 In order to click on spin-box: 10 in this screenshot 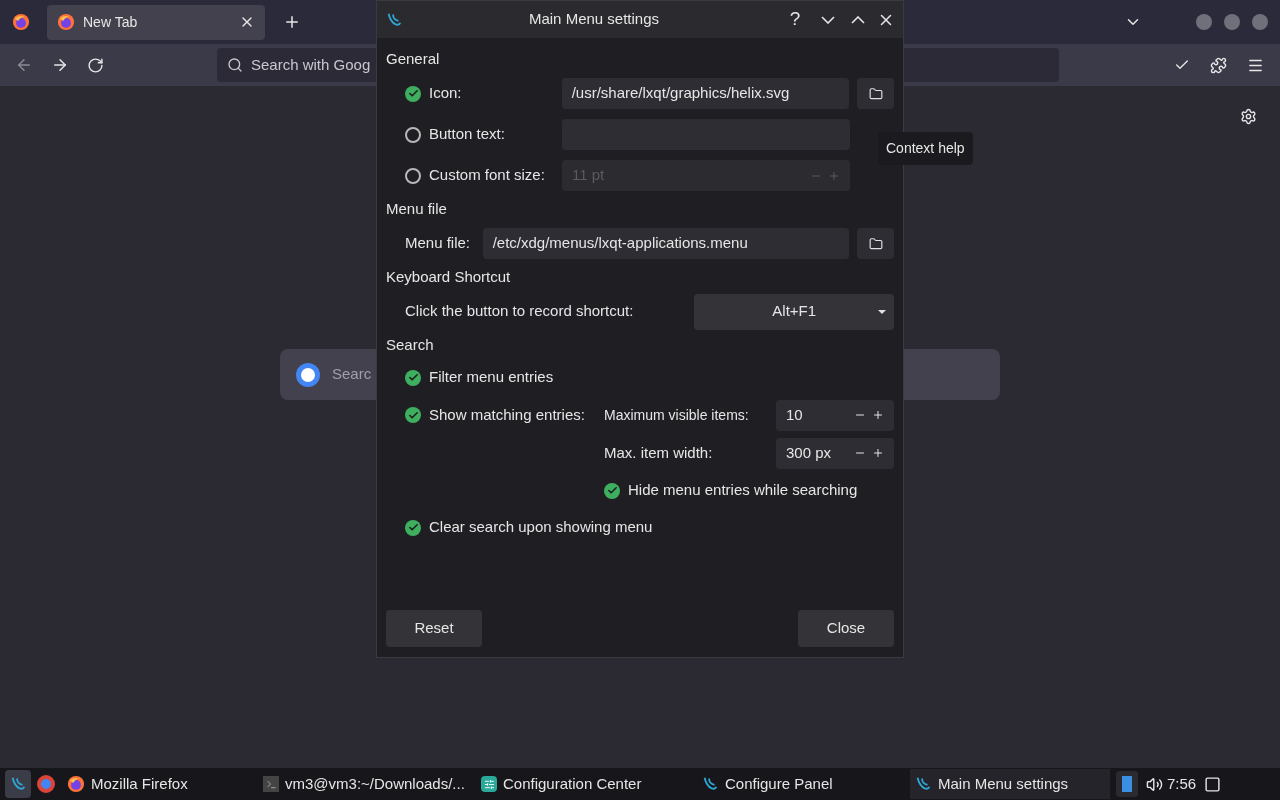, I will do `click(835, 415)`.